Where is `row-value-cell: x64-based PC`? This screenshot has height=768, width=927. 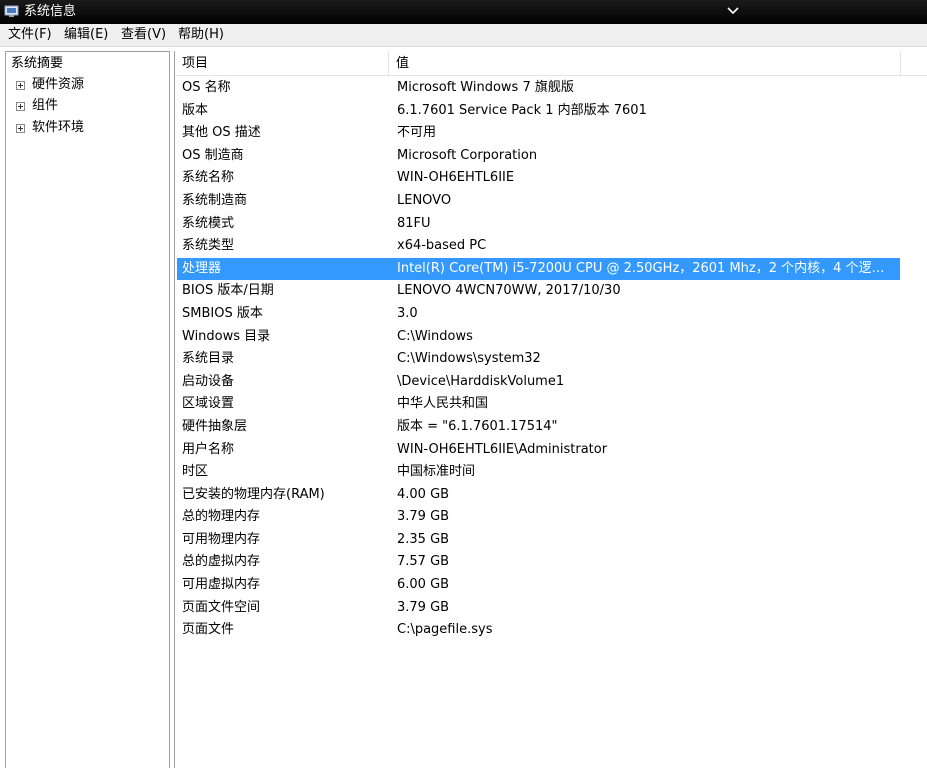 row-value-cell: x64-based PC is located at coordinates (442, 246).